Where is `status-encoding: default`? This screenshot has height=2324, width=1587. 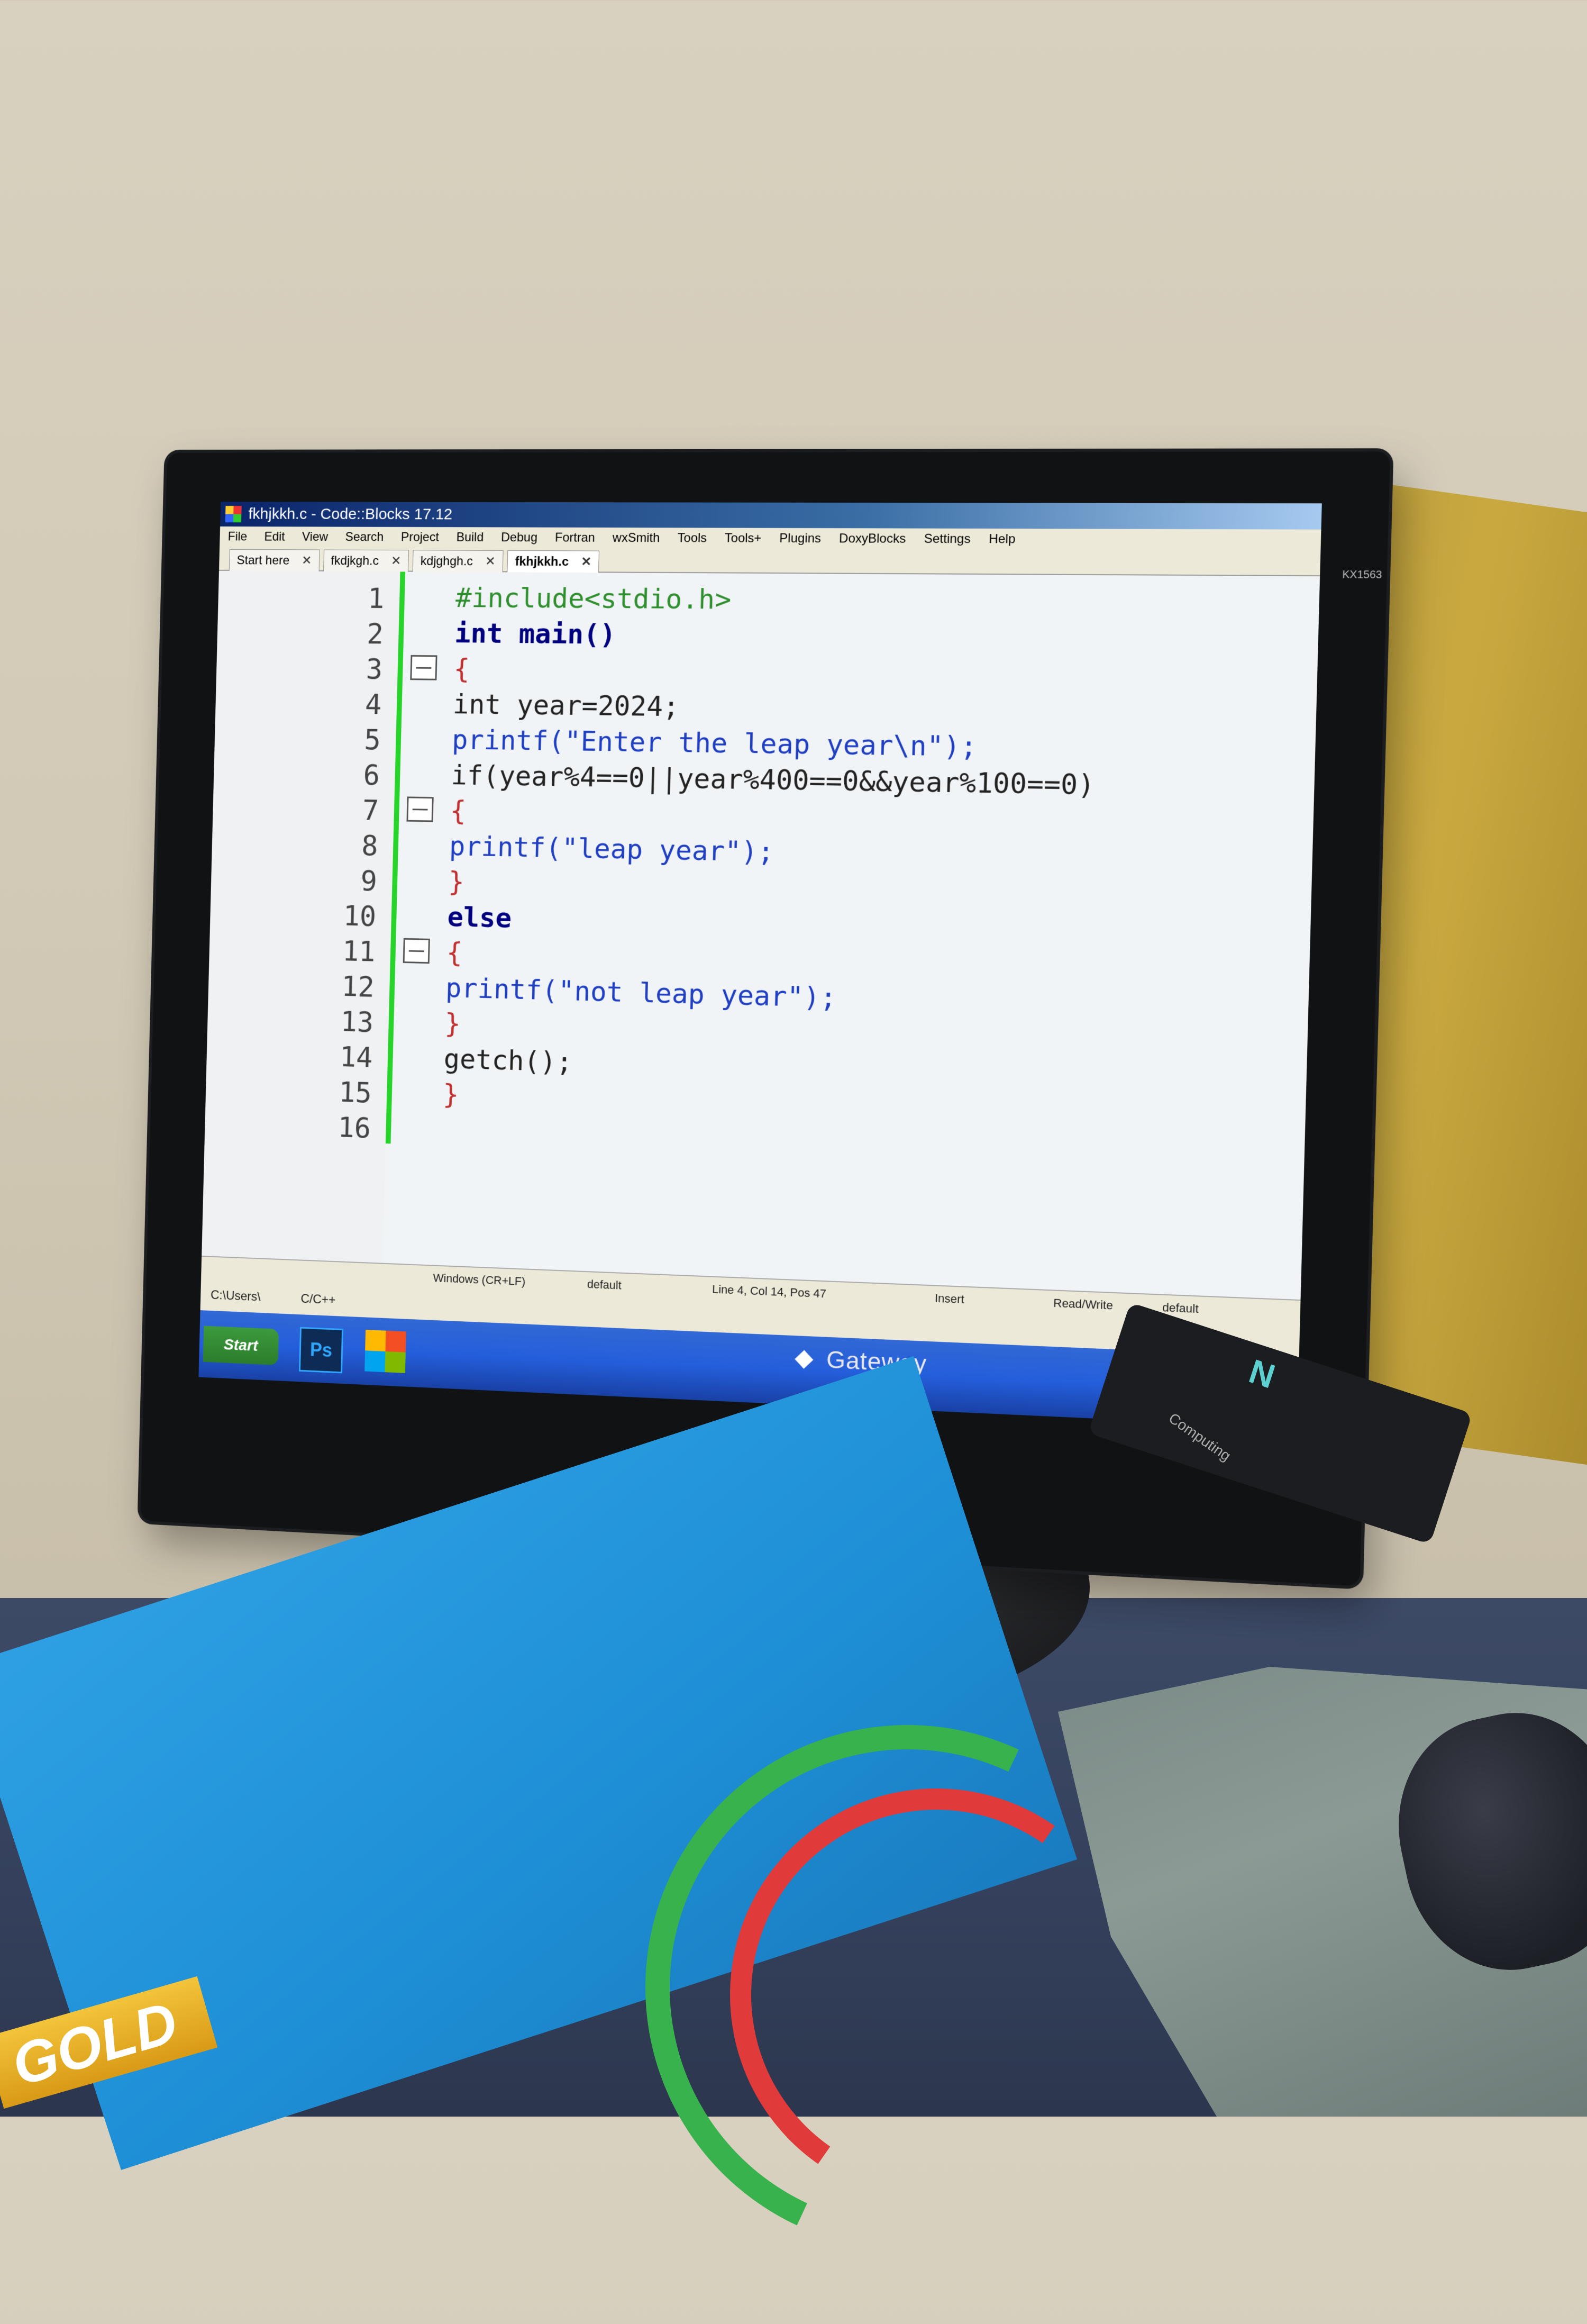
status-encoding: default is located at coordinates (604, 1284).